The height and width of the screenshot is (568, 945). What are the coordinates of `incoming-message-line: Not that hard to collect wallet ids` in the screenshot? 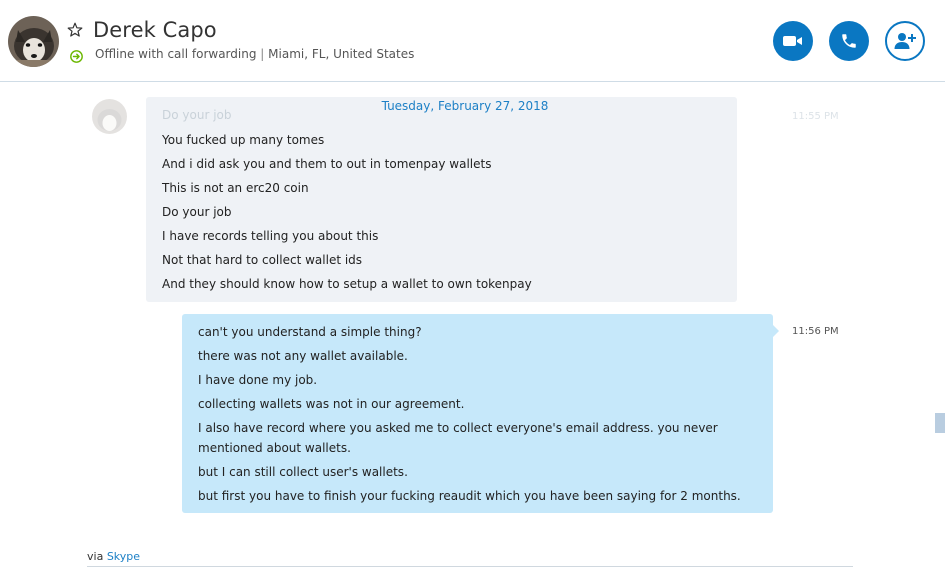 It's located at (262, 260).